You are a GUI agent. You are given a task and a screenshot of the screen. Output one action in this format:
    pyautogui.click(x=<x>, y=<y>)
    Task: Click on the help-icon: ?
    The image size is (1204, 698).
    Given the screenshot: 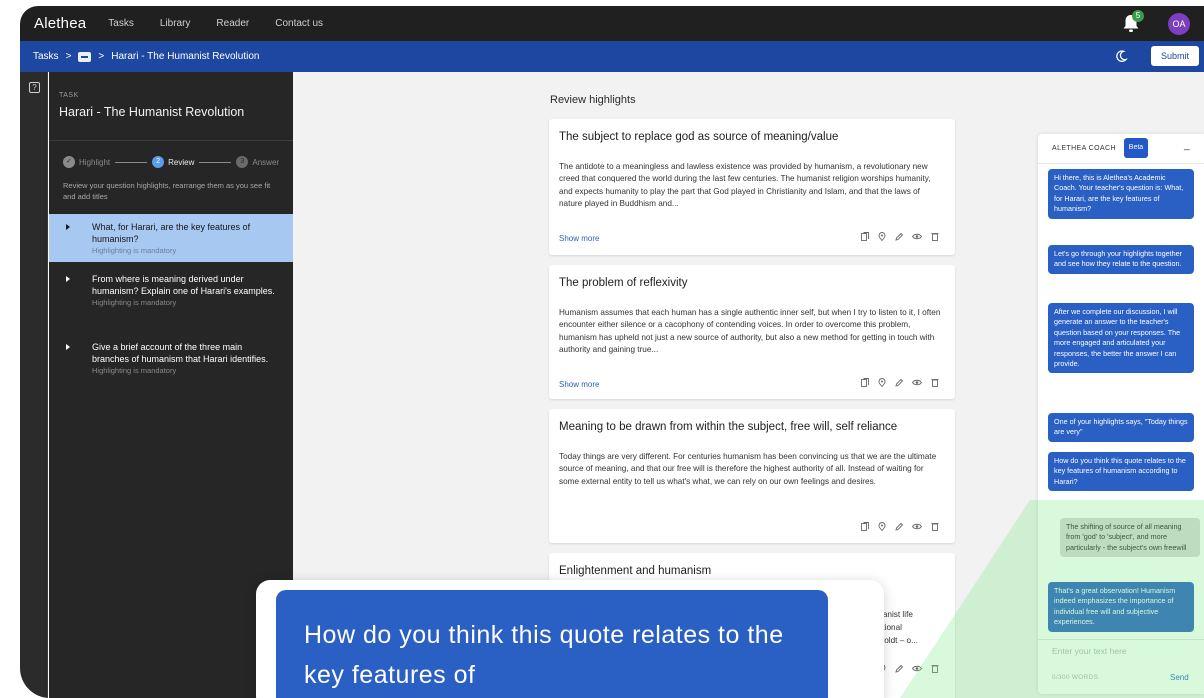 What is the action you would take?
    pyautogui.click(x=34, y=87)
    